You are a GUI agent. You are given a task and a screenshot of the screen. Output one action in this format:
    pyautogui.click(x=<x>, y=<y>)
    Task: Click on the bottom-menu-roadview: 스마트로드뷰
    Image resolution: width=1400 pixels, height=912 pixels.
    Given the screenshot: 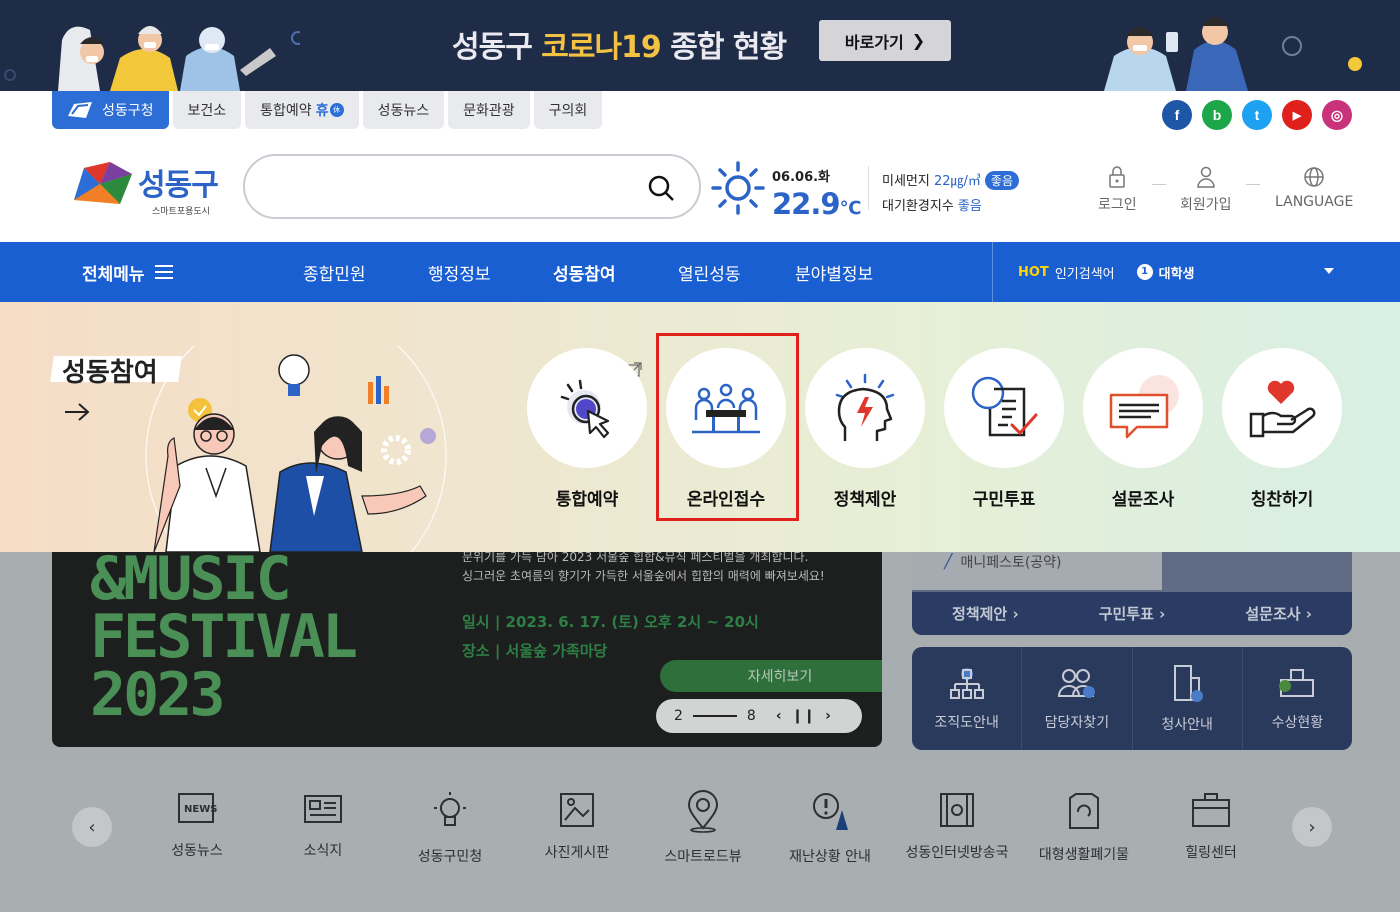 What is the action you would take?
    pyautogui.click(x=703, y=828)
    